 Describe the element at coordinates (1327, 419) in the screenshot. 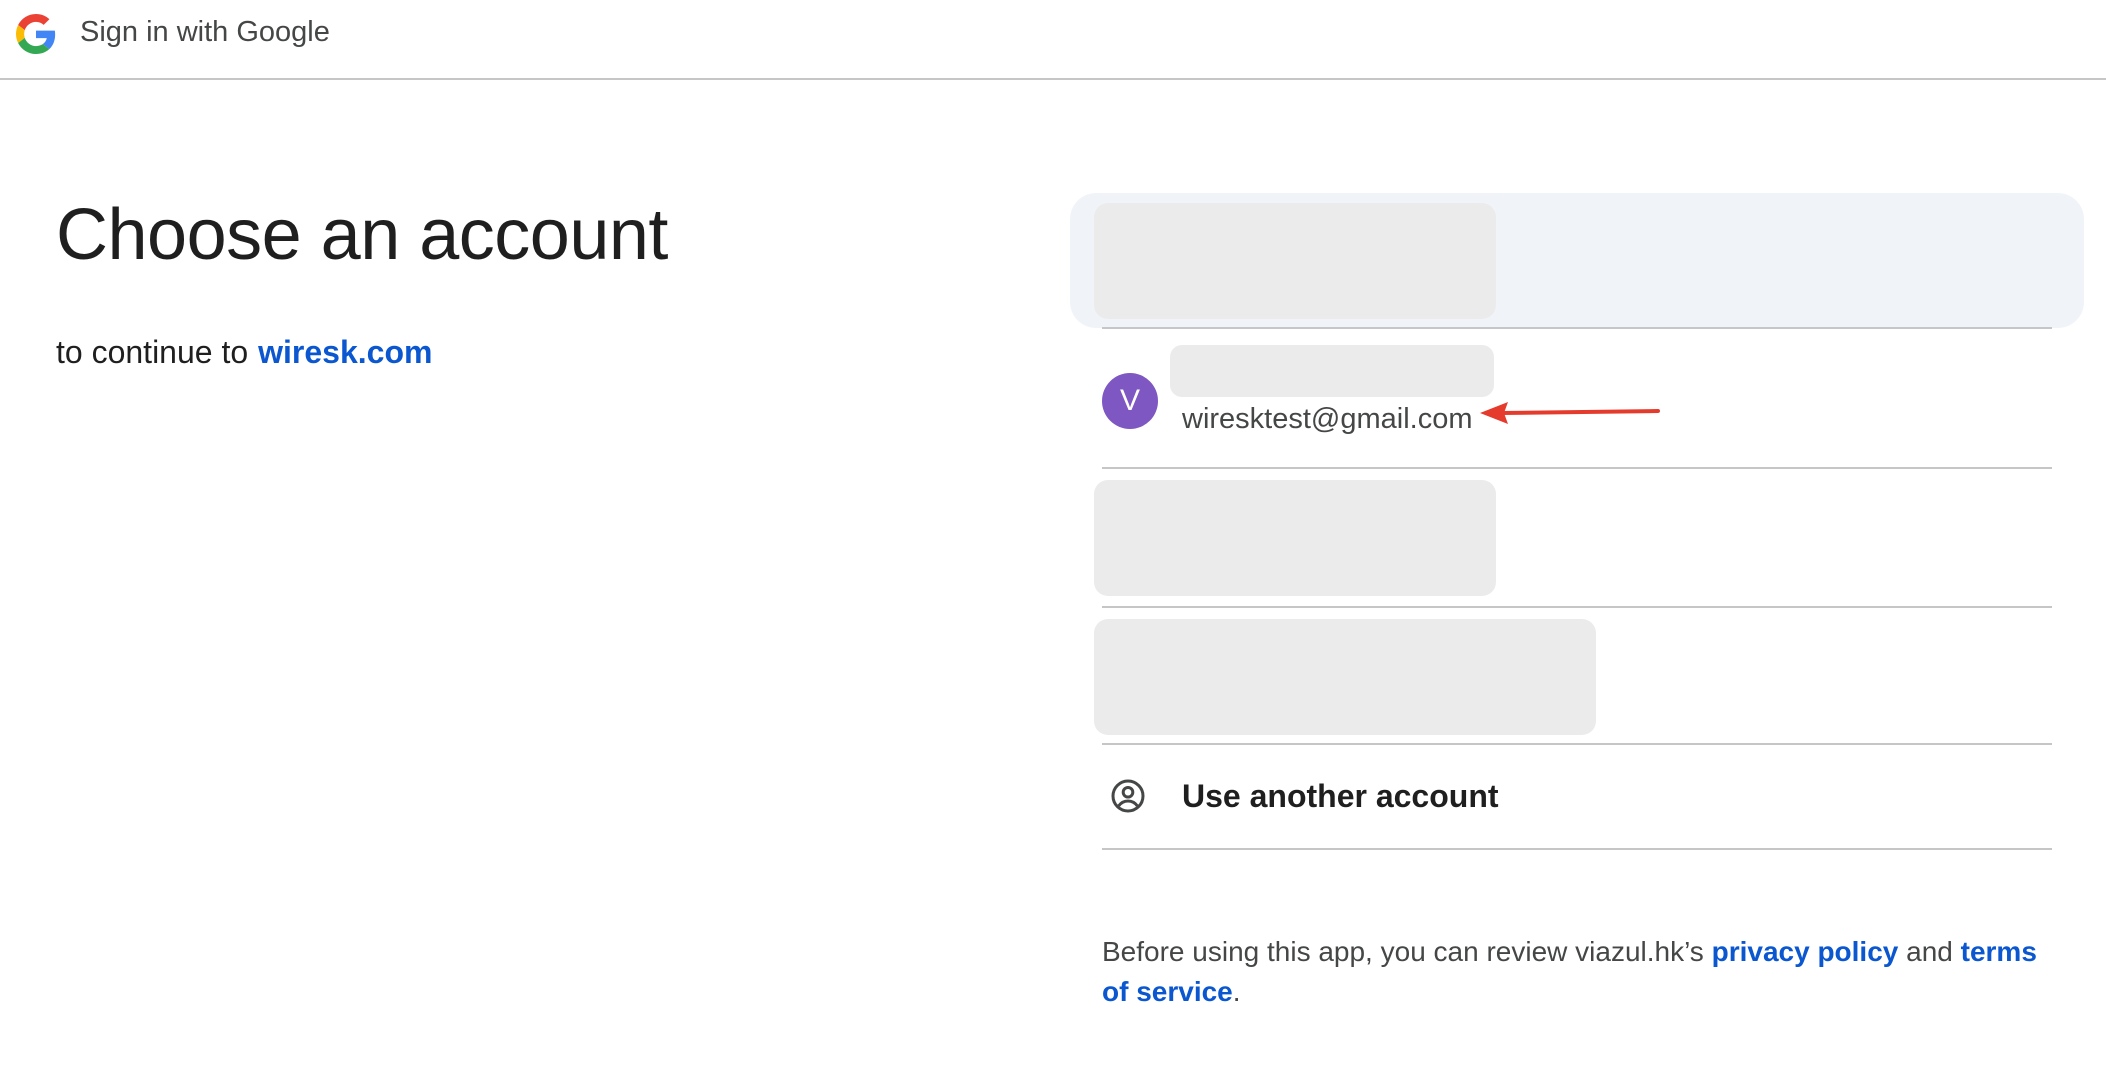

I see `account-email: wiresktest@gmail.com` at that location.